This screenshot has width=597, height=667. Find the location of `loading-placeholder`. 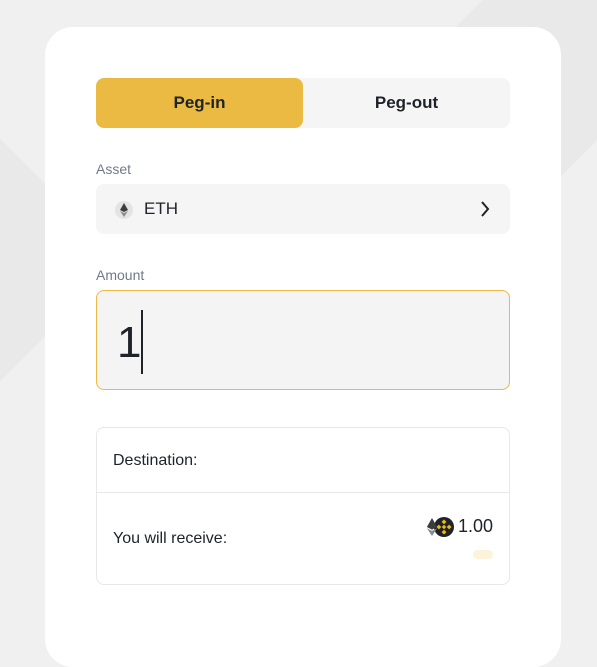

loading-placeholder is located at coordinates (483, 554).